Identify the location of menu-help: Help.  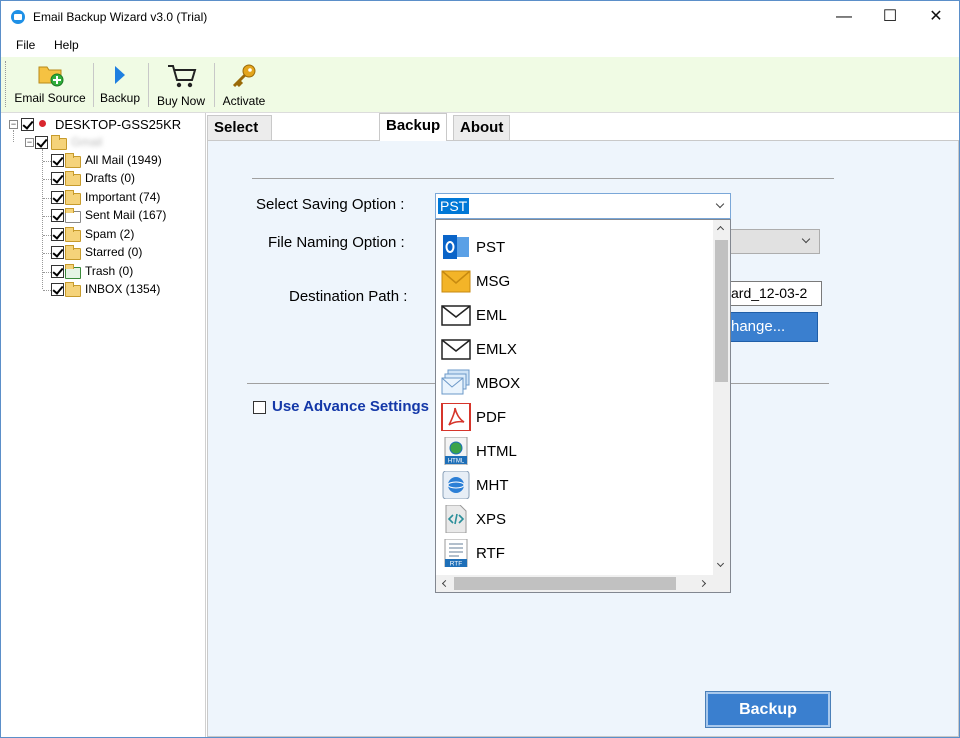
(66, 45).